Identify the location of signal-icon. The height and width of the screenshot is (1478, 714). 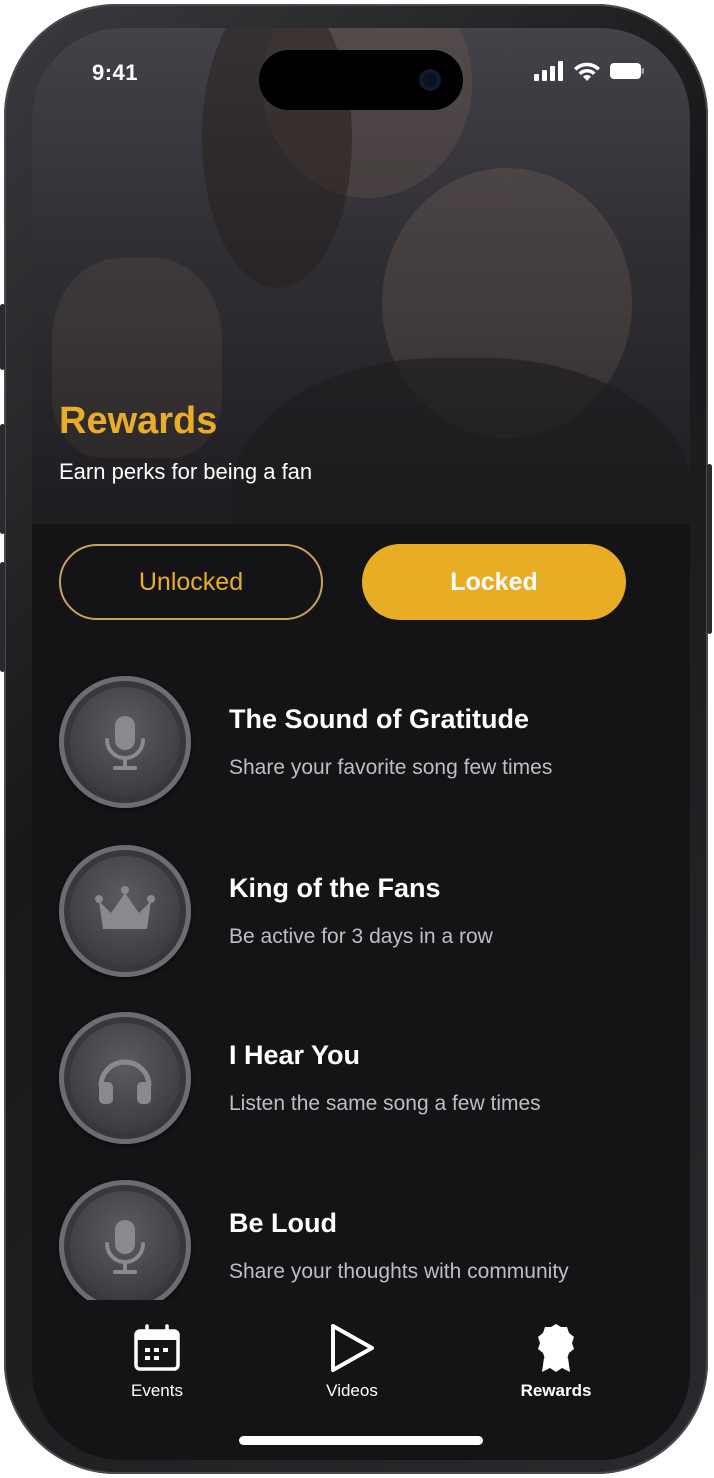
(549, 73).